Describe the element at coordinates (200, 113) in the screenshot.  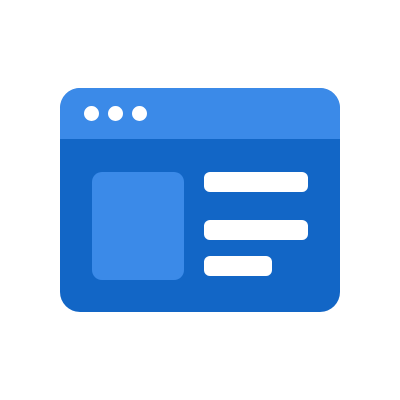
I see `window-title-bar` at that location.